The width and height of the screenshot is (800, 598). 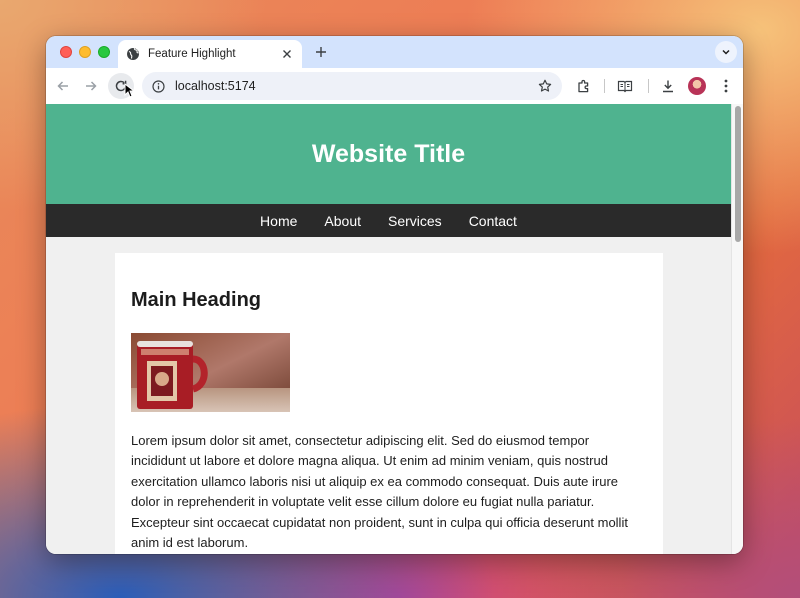 What do you see at coordinates (129, 90) in the screenshot?
I see `mouse-cursor-icon` at bounding box center [129, 90].